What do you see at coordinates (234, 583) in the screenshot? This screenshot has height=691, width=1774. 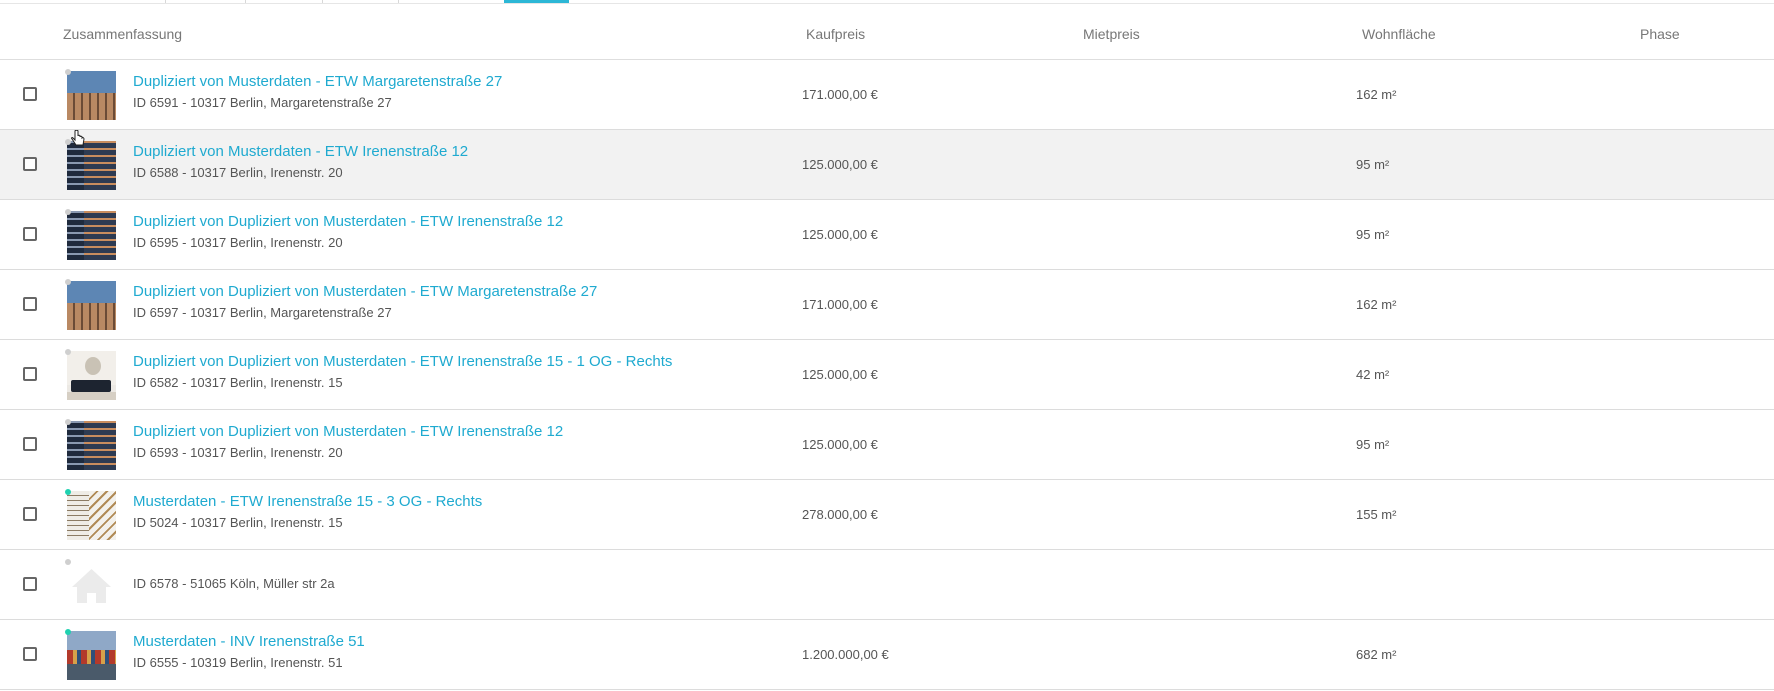 I see `property-id-address: ID 6578 - 51065 Köln, Müller str 2a` at bounding box center [234, 583].